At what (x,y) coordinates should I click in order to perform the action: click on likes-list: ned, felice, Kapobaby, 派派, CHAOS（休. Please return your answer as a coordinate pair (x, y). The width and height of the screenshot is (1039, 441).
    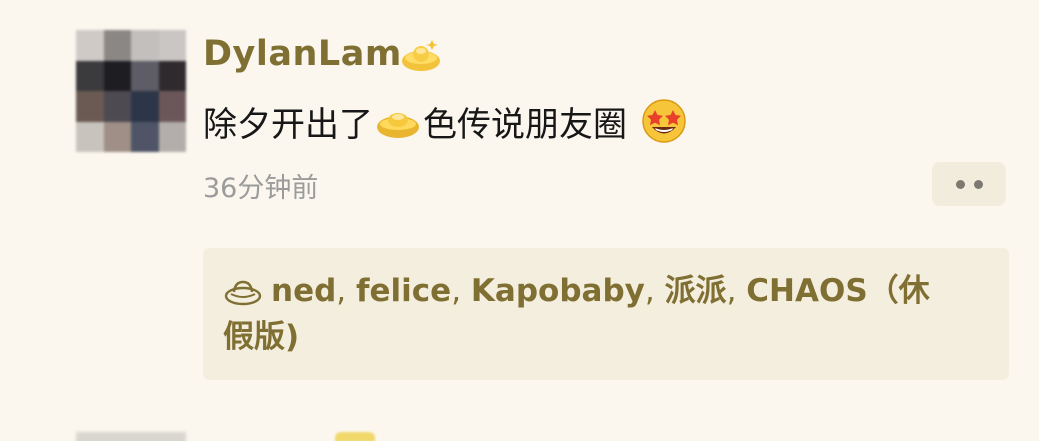
    Looking at the image, I should click on (604, 291).